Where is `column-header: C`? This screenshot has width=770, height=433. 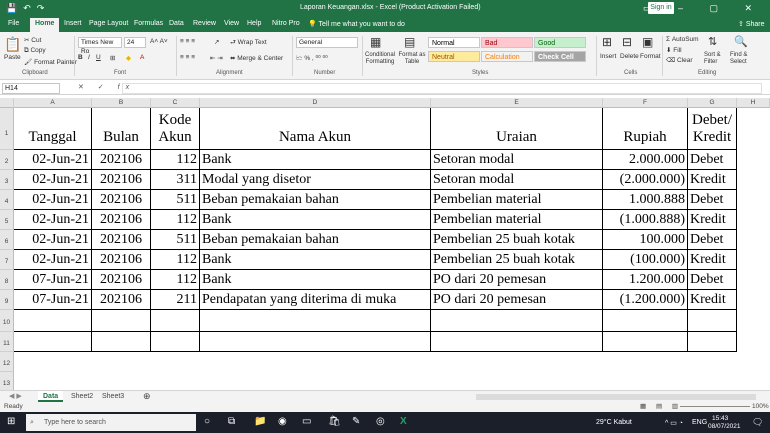 column-header: C is located at coordinates (175, 103).